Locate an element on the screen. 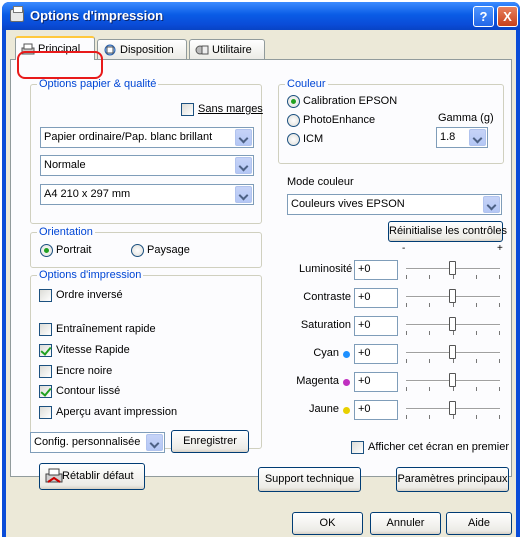  icm-label: ICM is located at coordinates (313, 139).